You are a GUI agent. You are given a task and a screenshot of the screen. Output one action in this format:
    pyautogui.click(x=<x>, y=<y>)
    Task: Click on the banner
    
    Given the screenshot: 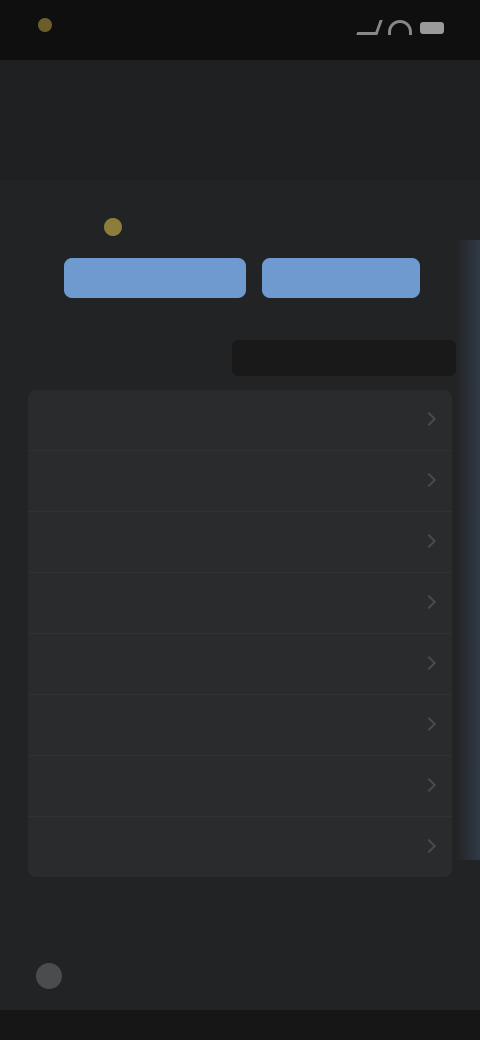 What is the action you would take?
    pyautogui.click(x=240, y=266)
    